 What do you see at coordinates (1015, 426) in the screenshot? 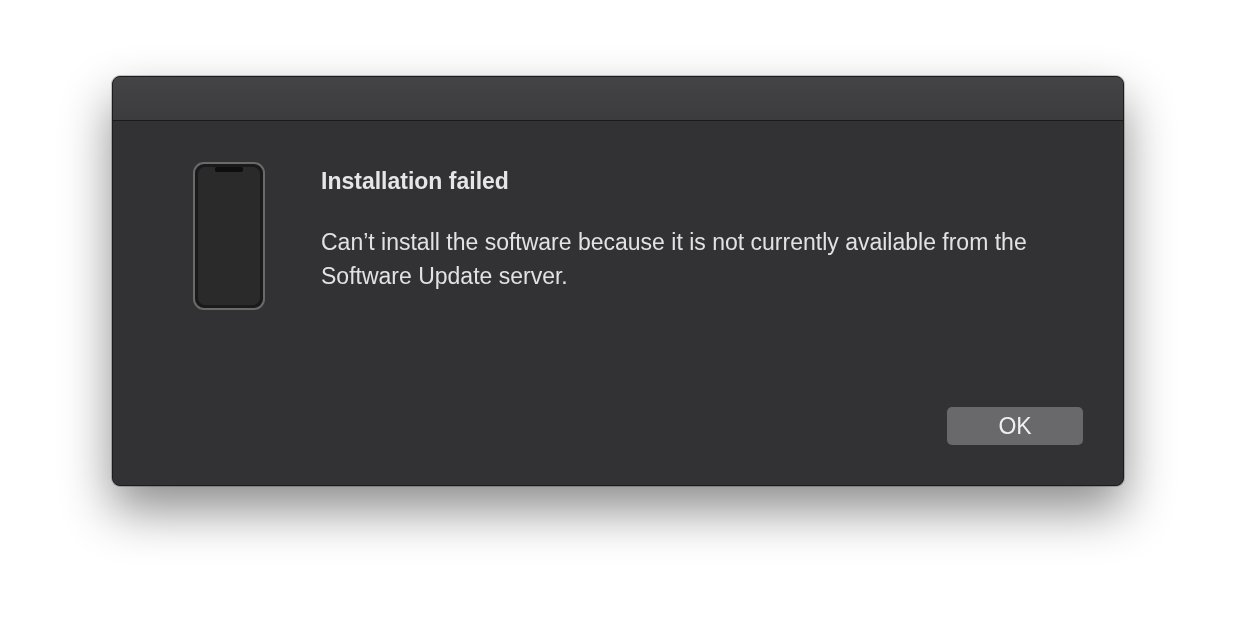
I see `ok-button: OK` at bounding box center [1015, 426].